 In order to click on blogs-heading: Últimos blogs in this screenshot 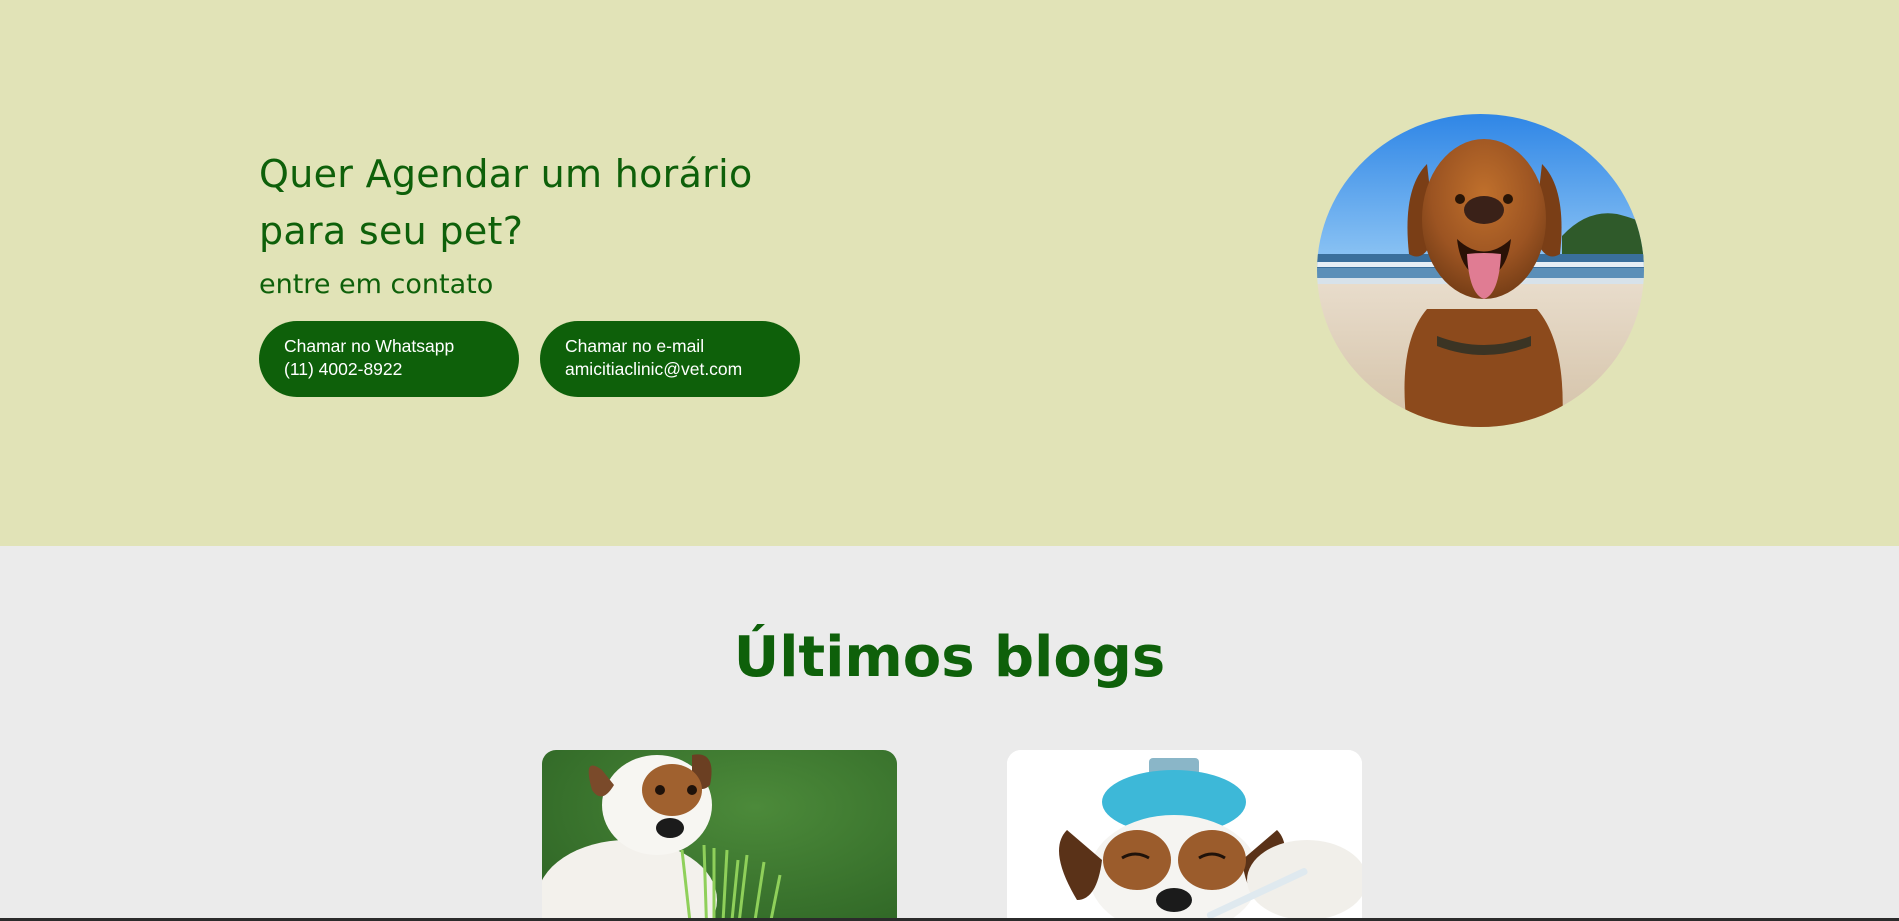, I will do `click(949, 657)`.